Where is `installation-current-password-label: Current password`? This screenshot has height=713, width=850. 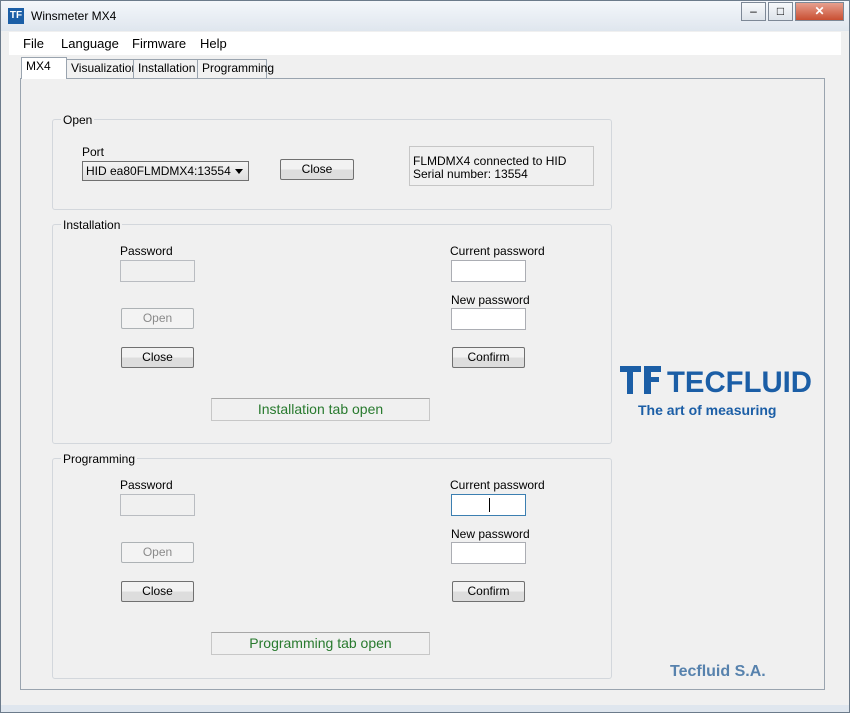
installation-current-password-label: Current password is located at coordinates (497, 251).